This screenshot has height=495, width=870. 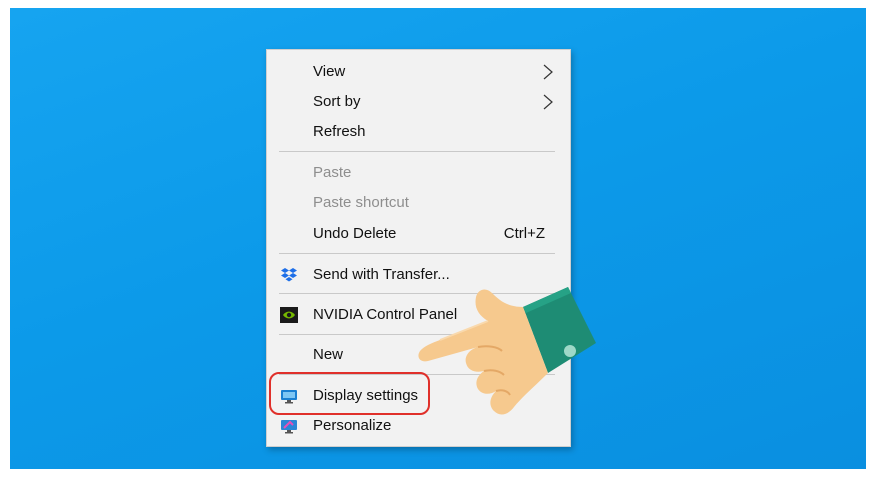 I want to click on menu-item-undo-delete: Undo Delete Ctrl+Z, so click(x=418, y=234).